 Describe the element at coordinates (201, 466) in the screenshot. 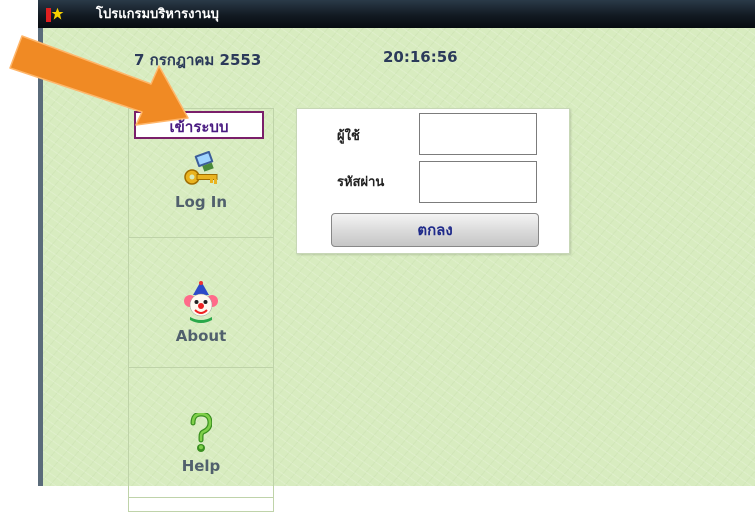

I see `sidebar-label-help: Help` at that location.